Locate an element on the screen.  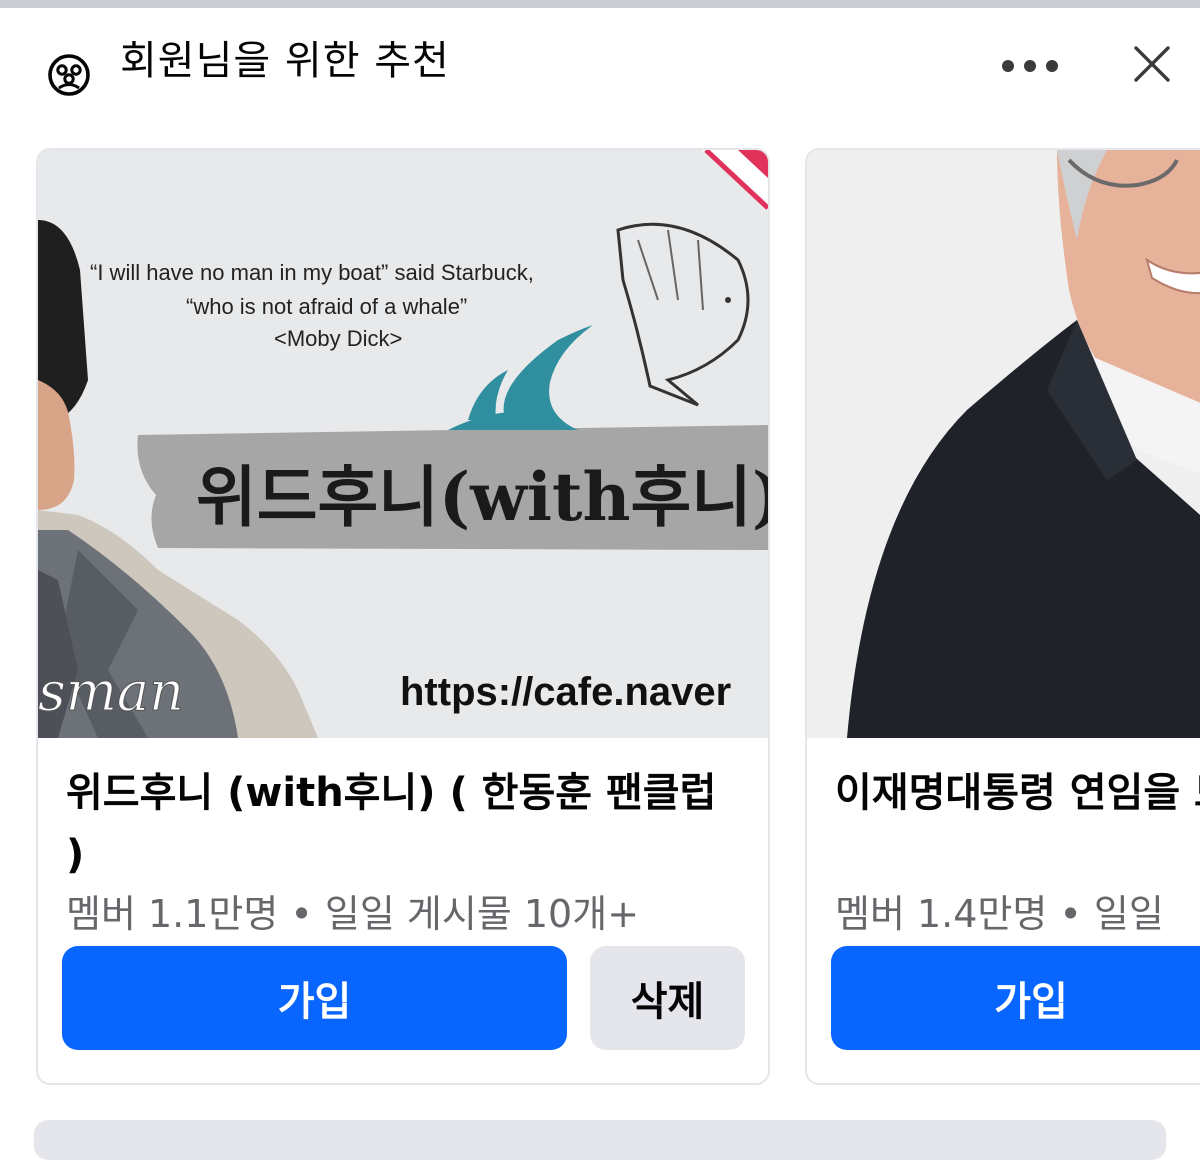
group-stats: 멤버 1.1만명 • 일일 게시물 10개+ is located at coordinates (353, 914).